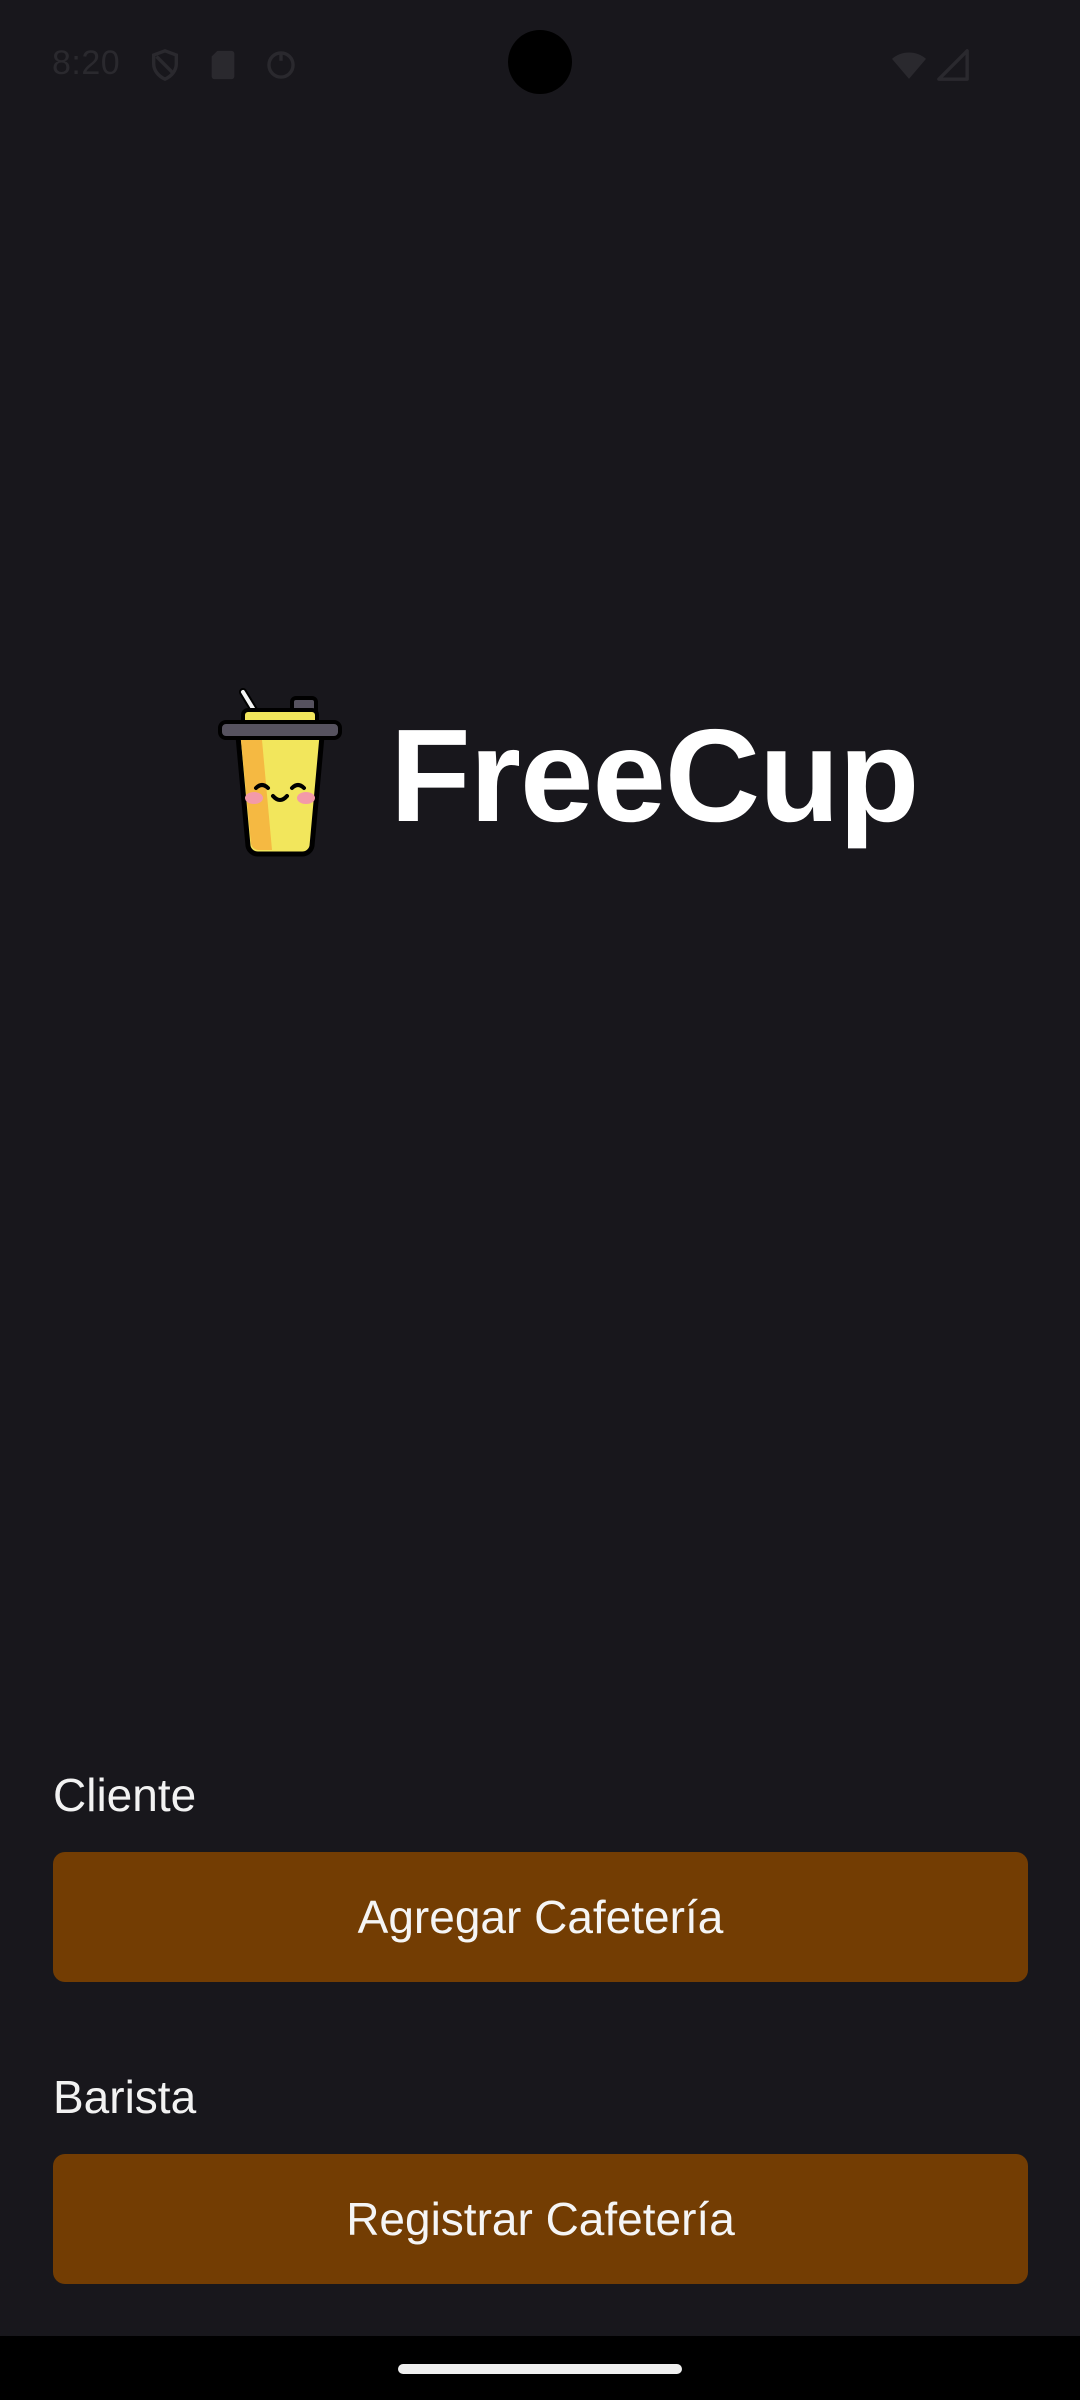  Describe the element at coordinates (125, 2097) in the screenshot. I see `barista-label: Barista` at that location.